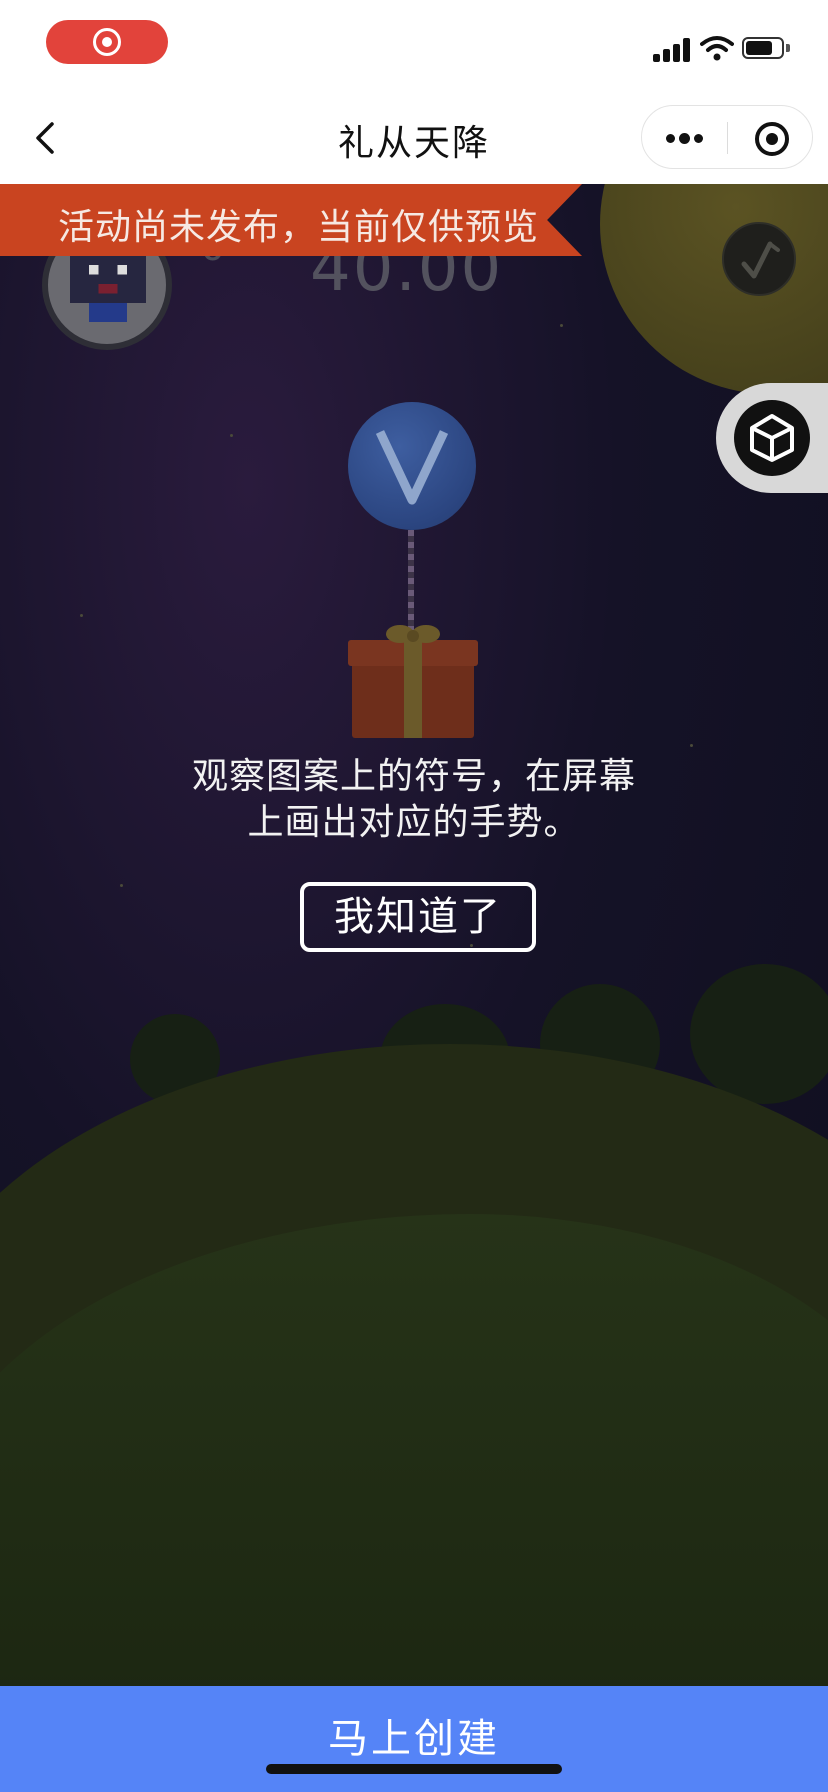 The width and height of the screenshot is (828, 1792). I want to click on tutorial-line-2: 上画出对应的手势。, so click(414, 822).